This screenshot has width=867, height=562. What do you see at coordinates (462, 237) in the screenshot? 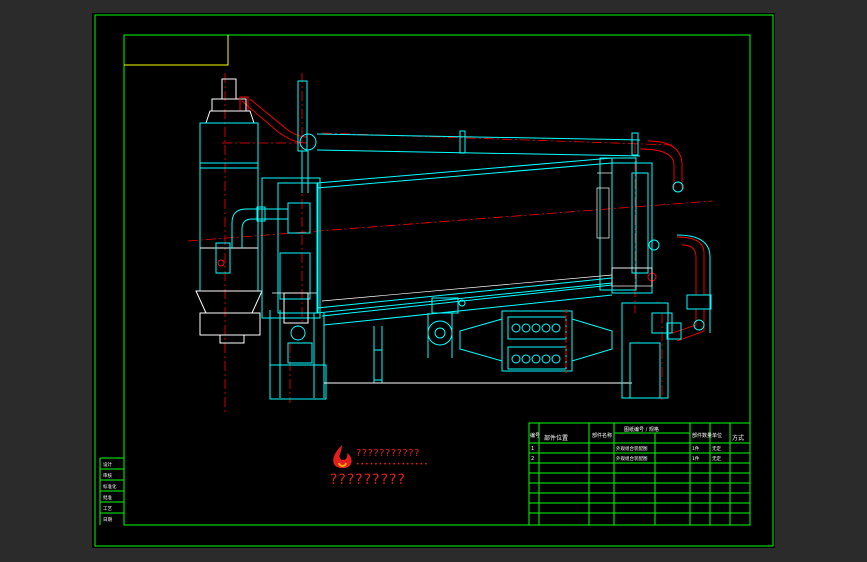
I see `white-detail-lines` at bounding box center [462, 237].